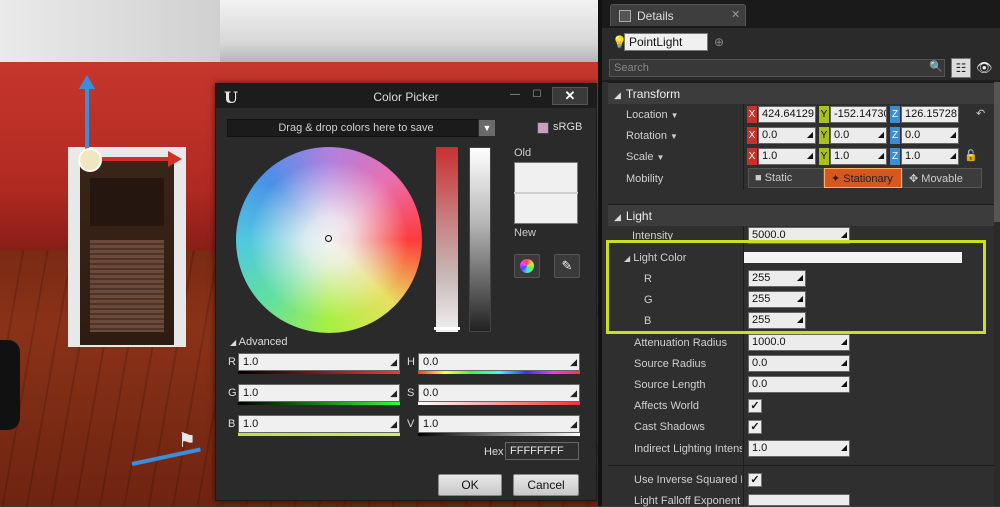 The width and height of the screenshot is (1000, 507). Describe the element at coordinates (87, 82) in the screenshot. I see `gizmo-z-arrow-head` at that location.